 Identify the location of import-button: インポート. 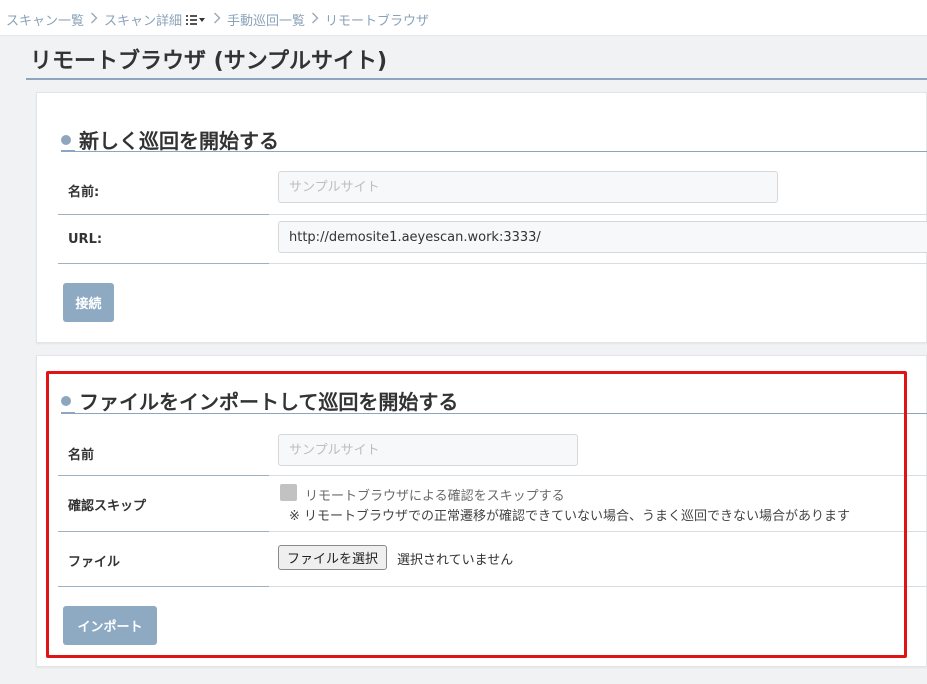
(110, 625).